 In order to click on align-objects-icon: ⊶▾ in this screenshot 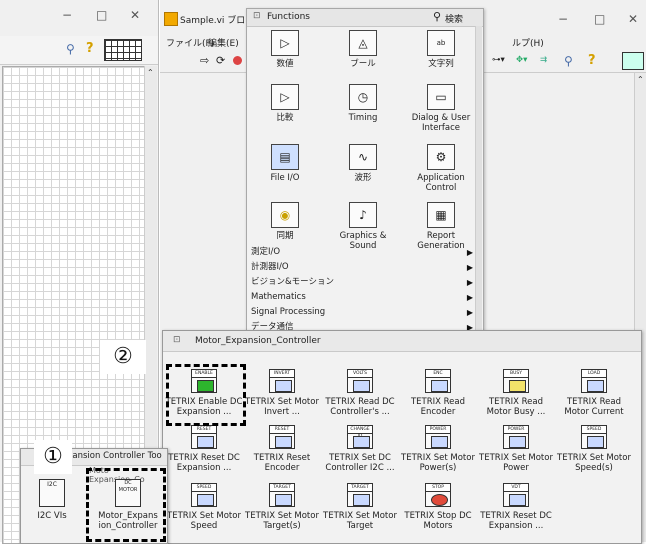, I will do `click(498, 60)`.